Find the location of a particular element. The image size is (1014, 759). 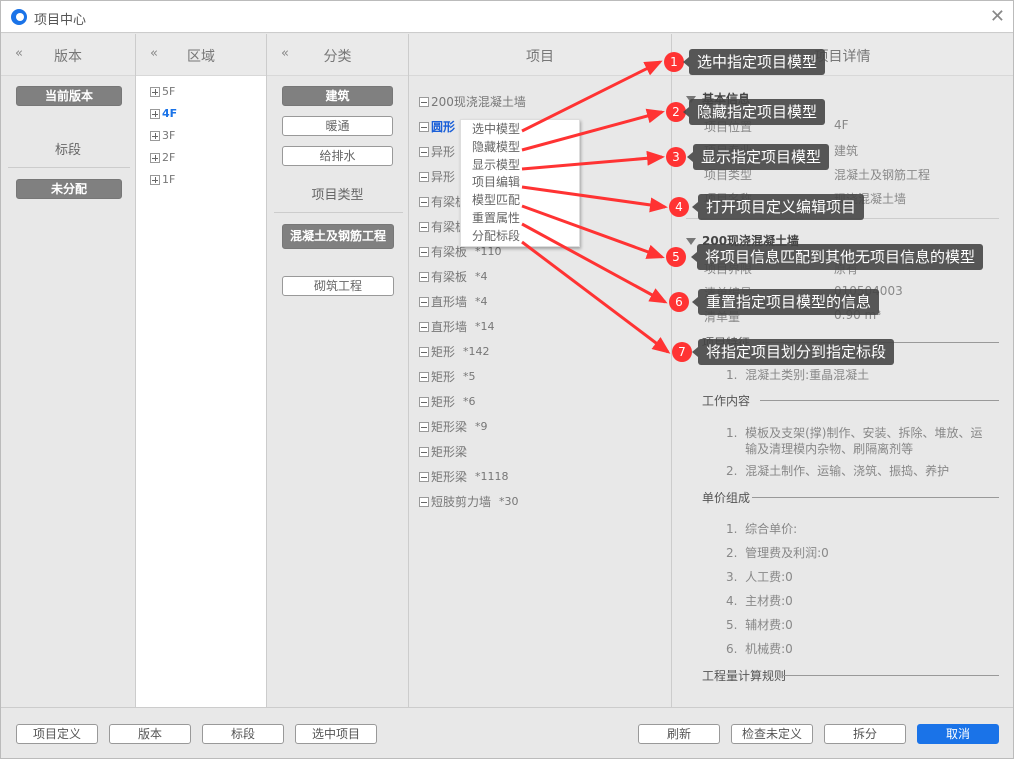

bottom-right-button-0: 刷新 is located at coordinates (679, 734).